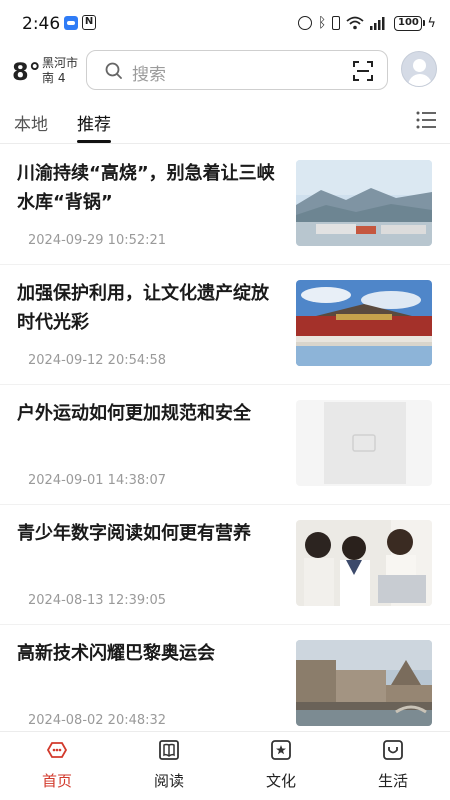  I want to click on nav-read-label: 阅读, so click(168, 781).